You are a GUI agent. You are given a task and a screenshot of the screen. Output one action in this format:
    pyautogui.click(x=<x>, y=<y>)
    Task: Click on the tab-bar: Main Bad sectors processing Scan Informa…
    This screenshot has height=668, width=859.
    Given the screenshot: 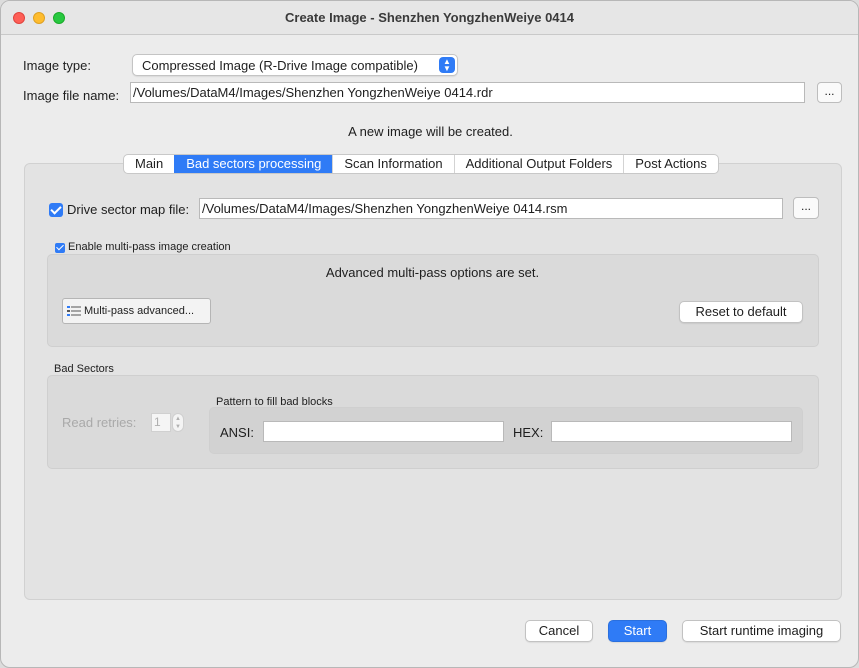 What is the action you would take?
    pyautogui.click(x=421, y=164)
    